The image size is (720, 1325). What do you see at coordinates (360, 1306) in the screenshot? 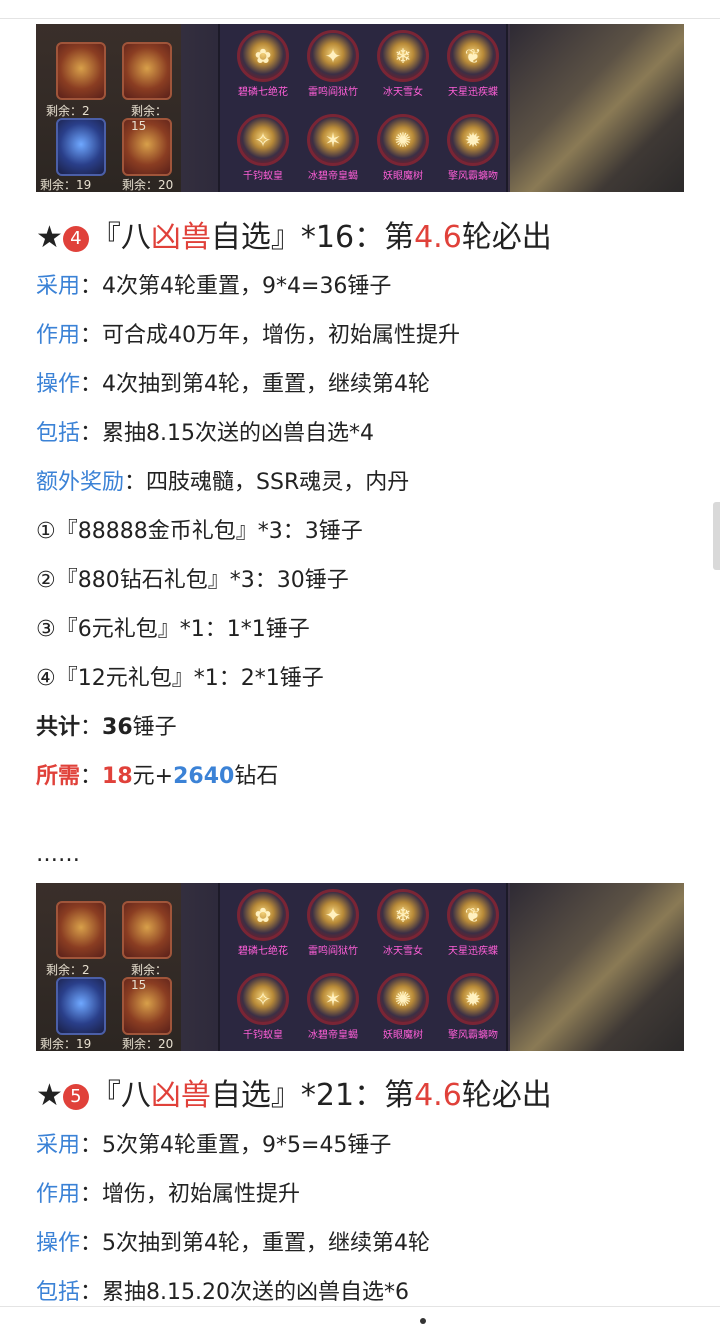
I see `bottom-divider` at bounding box center [360, 1306].